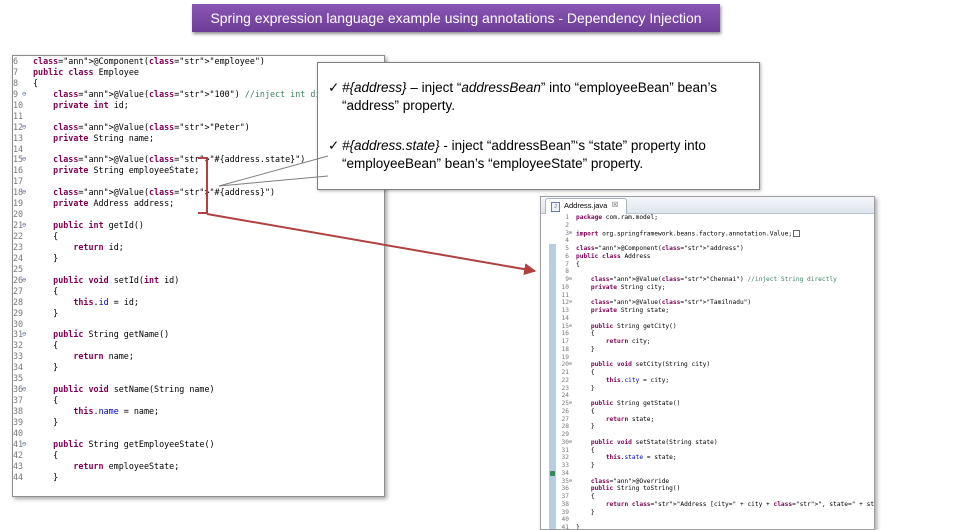  Describe the element at coordinates (565, 434) in the screenshot. I see `line-number: 29` at that location.